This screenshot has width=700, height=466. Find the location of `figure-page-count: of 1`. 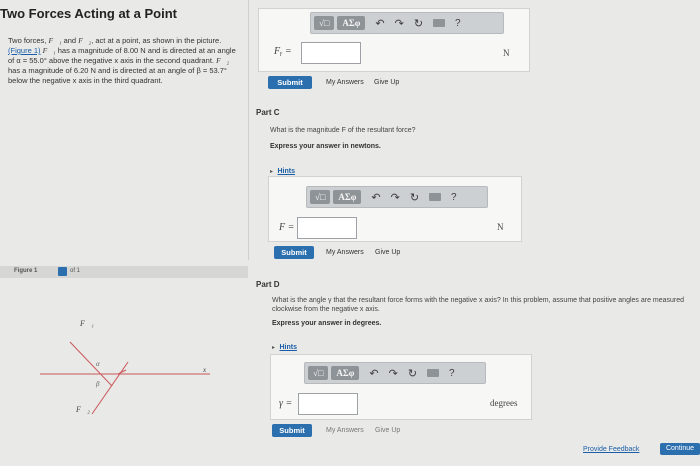

figure-page-count: of 1 is located at coordinates (75, 271).